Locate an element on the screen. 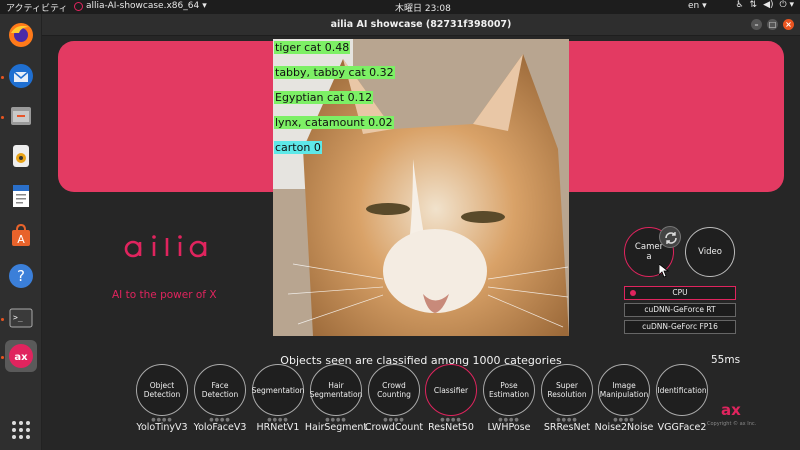 This screenshot has width=800, height=450. device-option-cpu: CPU is located at coordinates (680, 293).